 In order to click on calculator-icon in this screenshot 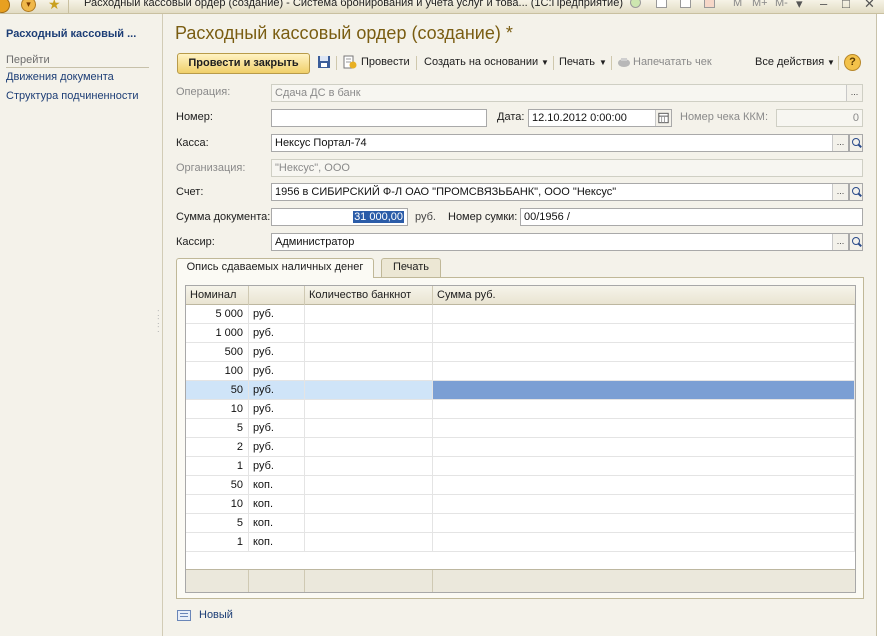, I will do `click(685, 4)`.